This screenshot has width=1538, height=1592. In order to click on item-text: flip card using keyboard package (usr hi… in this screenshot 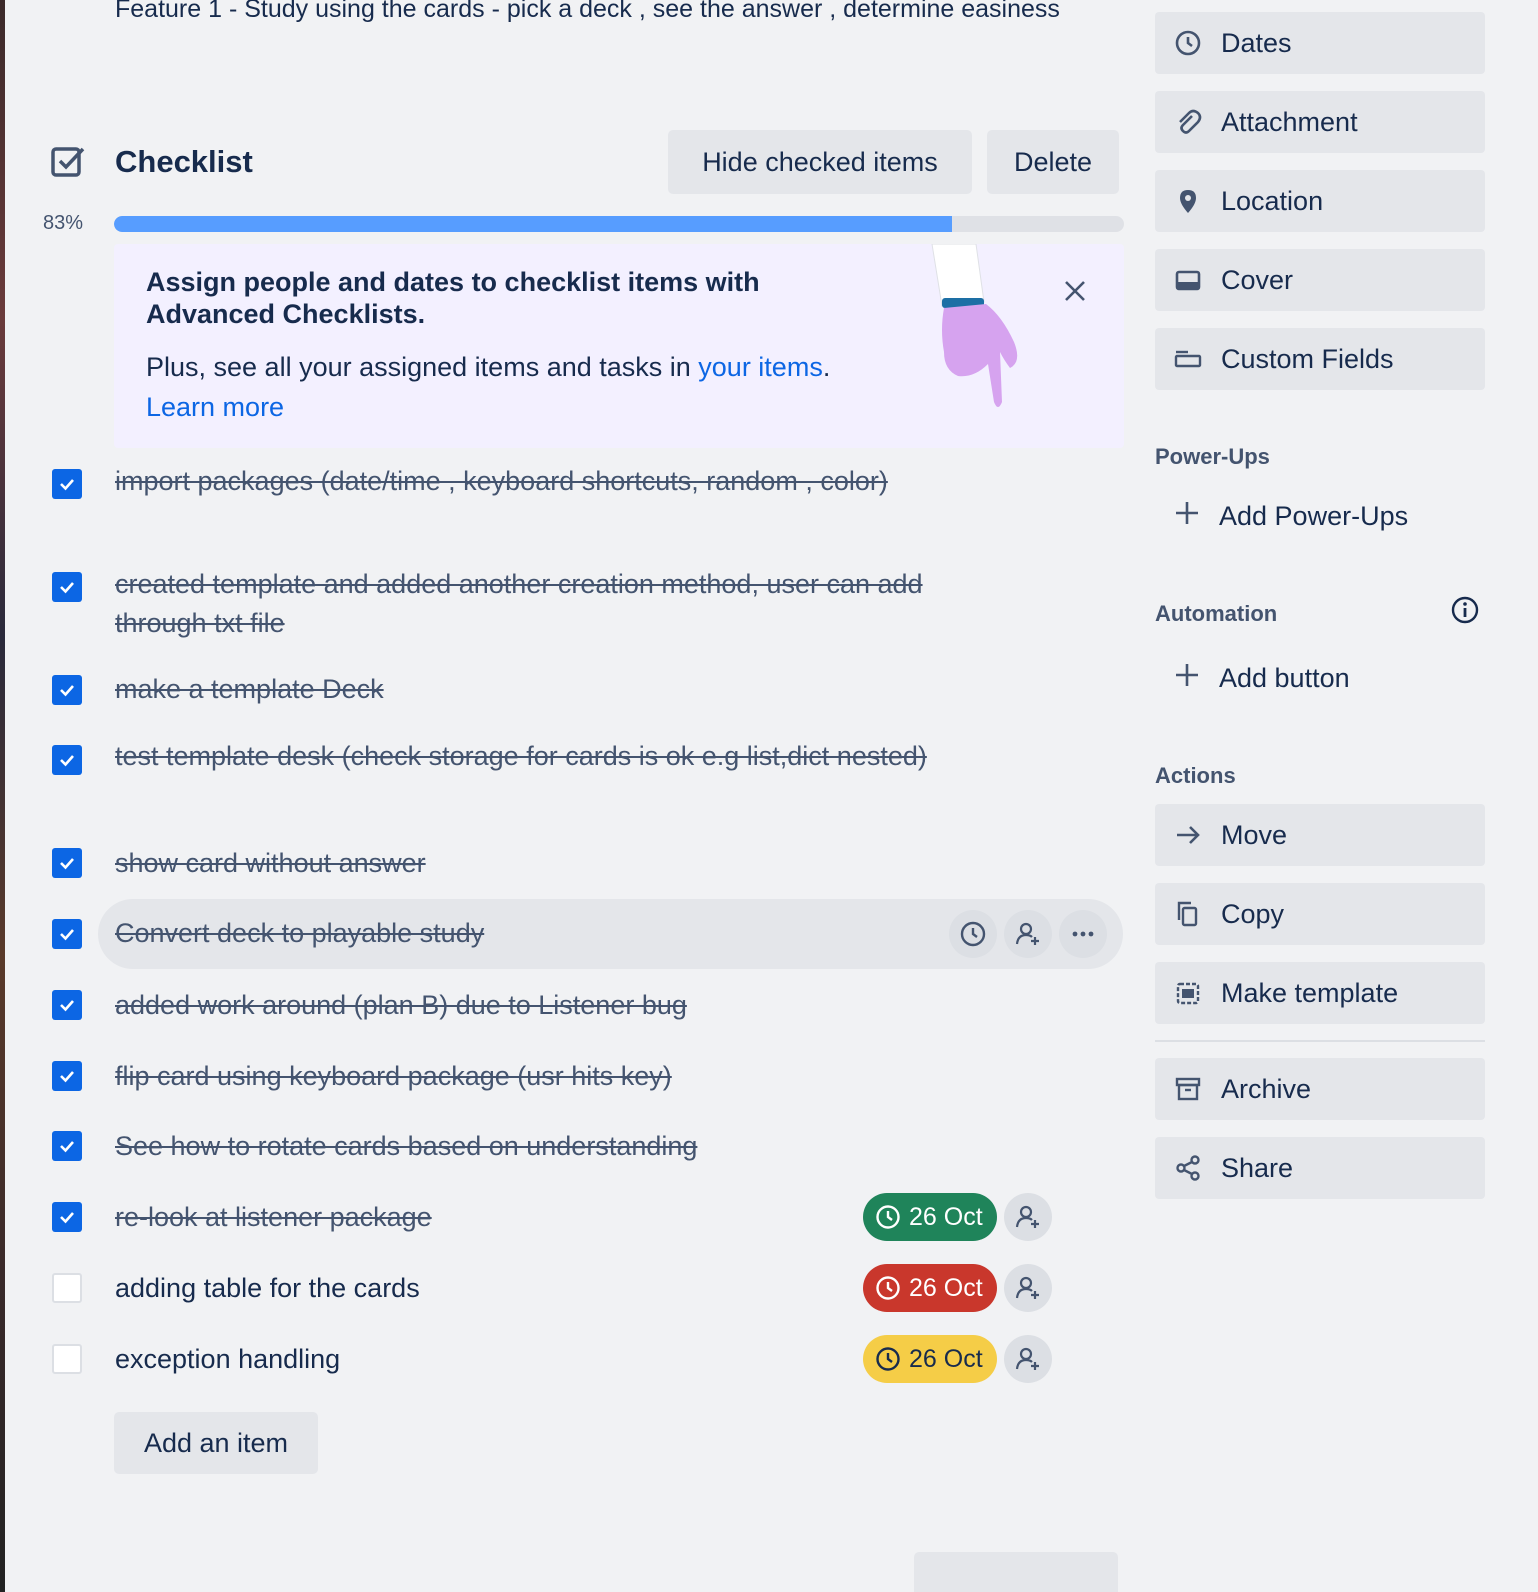, I will do `click(515, 1076)`.